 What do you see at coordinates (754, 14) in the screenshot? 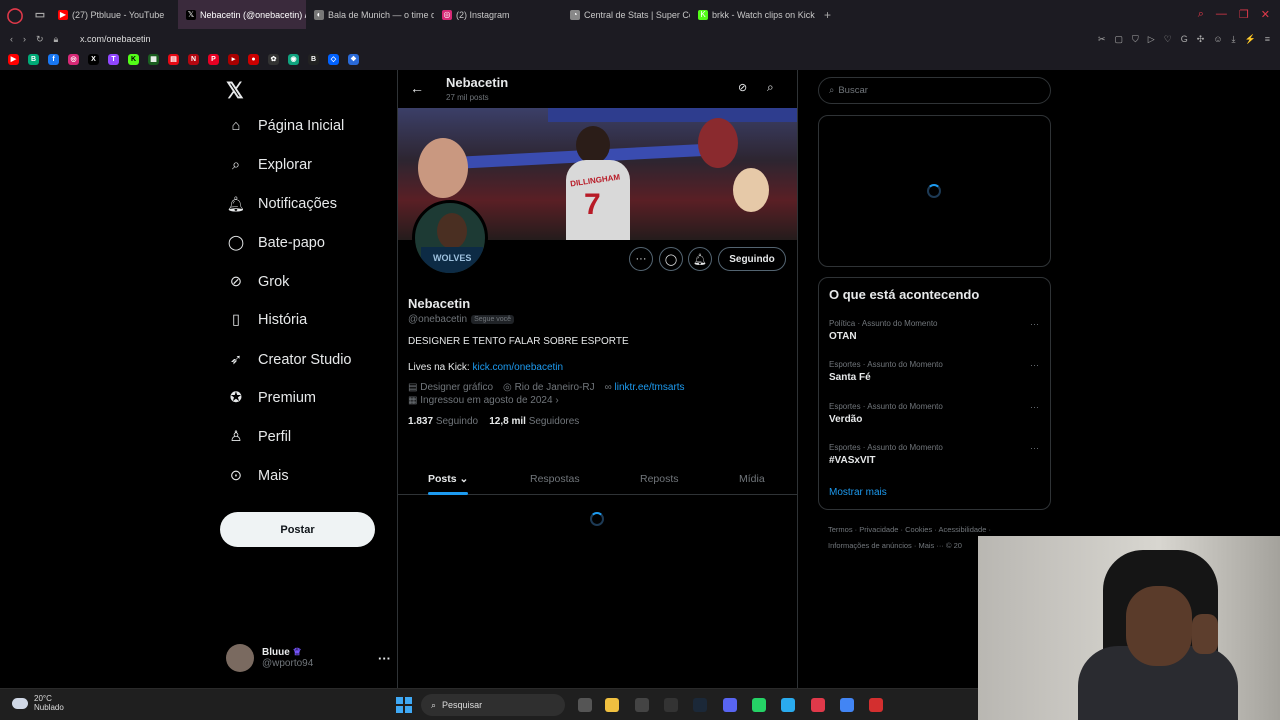
I see `browser-tab: Kbrkk - Watch clips on Kick` at bounding box center [754, 14].